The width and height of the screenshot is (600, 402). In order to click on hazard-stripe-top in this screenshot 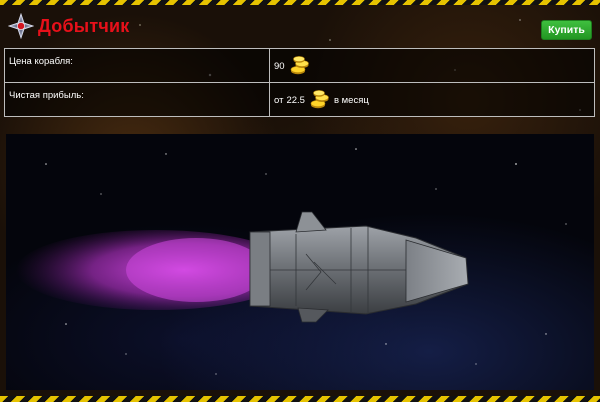, I will do `click(300, 2)`.